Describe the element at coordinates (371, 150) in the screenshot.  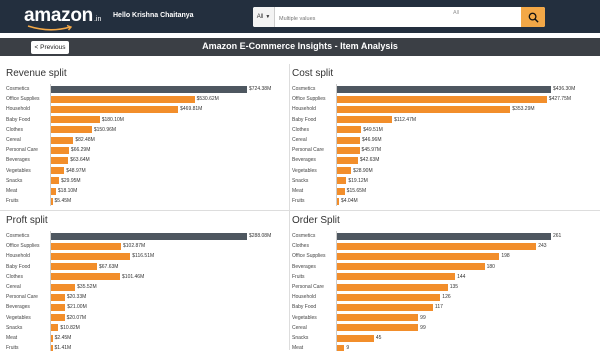
I see `value-label: $45.97M` at that location.